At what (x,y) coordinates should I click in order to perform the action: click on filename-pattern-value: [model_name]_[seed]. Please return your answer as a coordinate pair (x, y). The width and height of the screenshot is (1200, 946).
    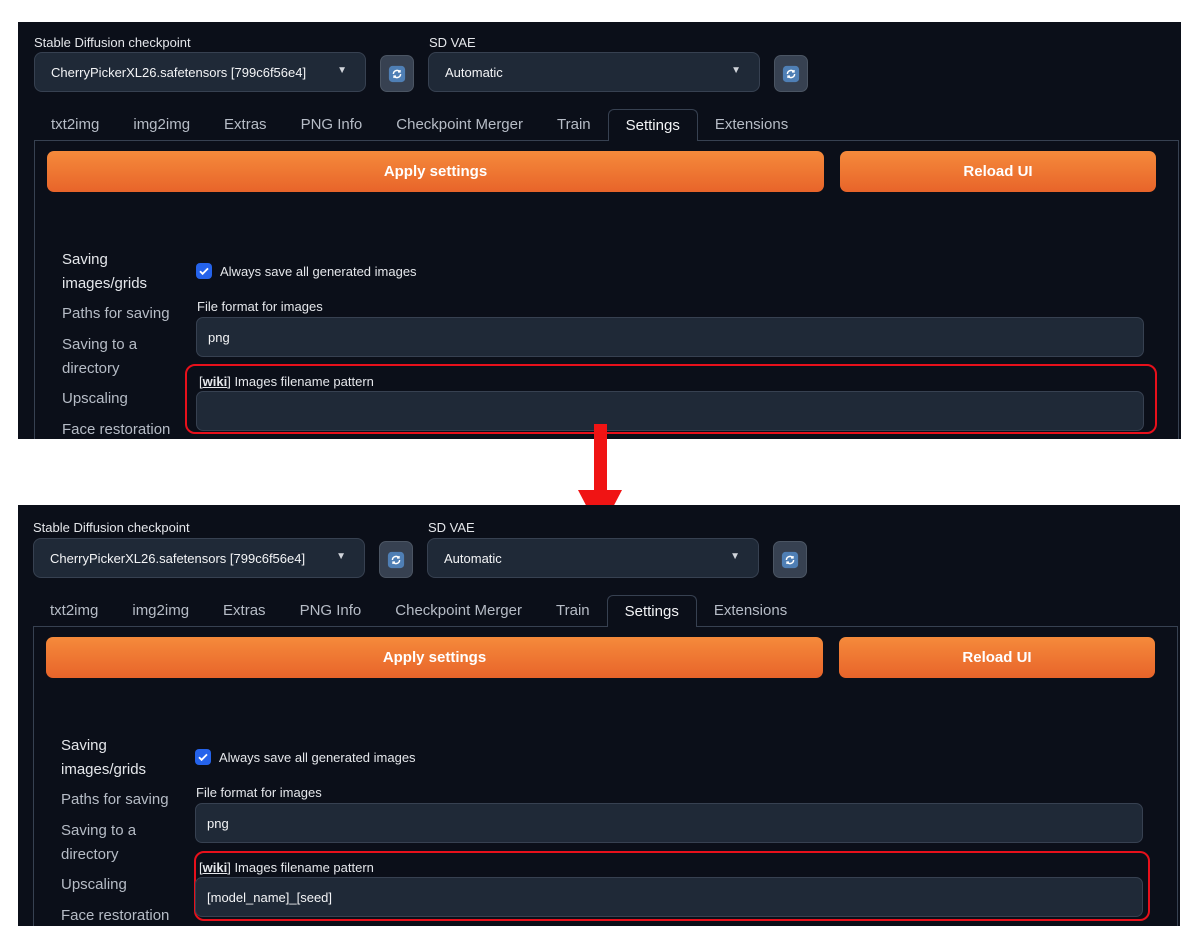
    Looking at the image, I should click on (270, 897).